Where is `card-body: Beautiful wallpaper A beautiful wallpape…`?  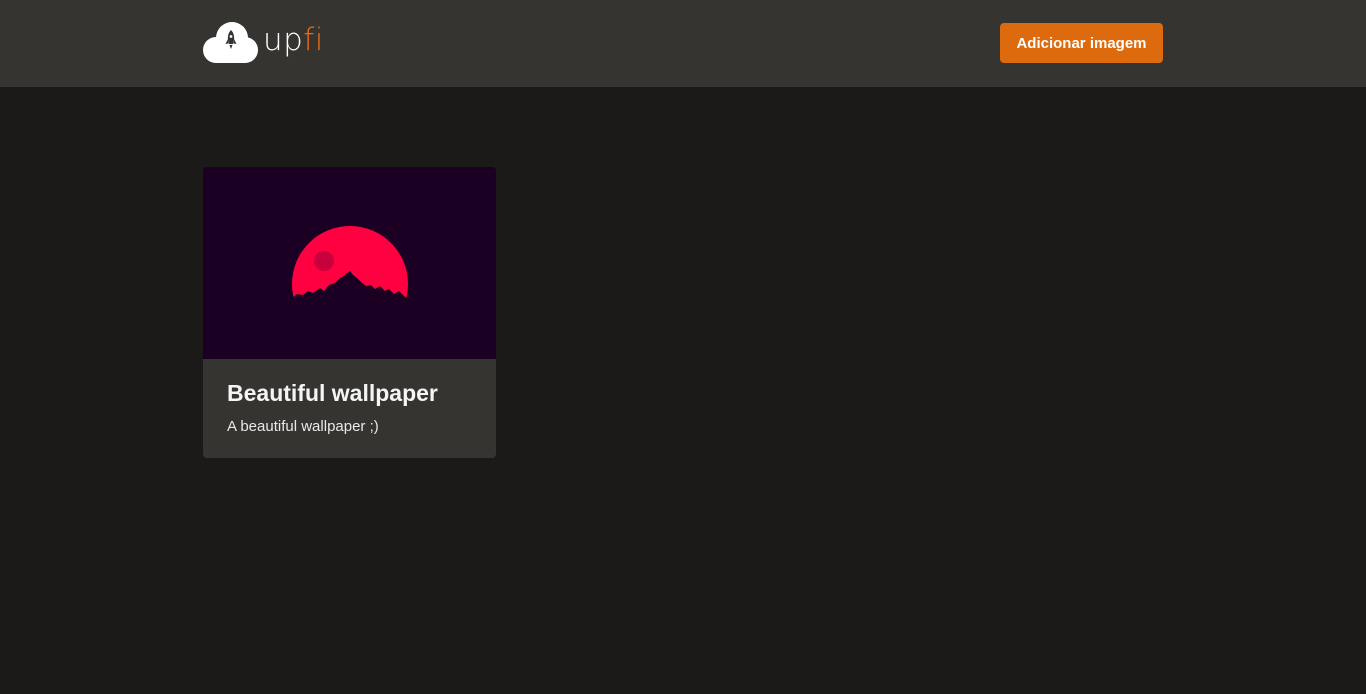
card-body: Beautiful wallpaper A beautiful wallpape… is located at coordinates (349, 398).